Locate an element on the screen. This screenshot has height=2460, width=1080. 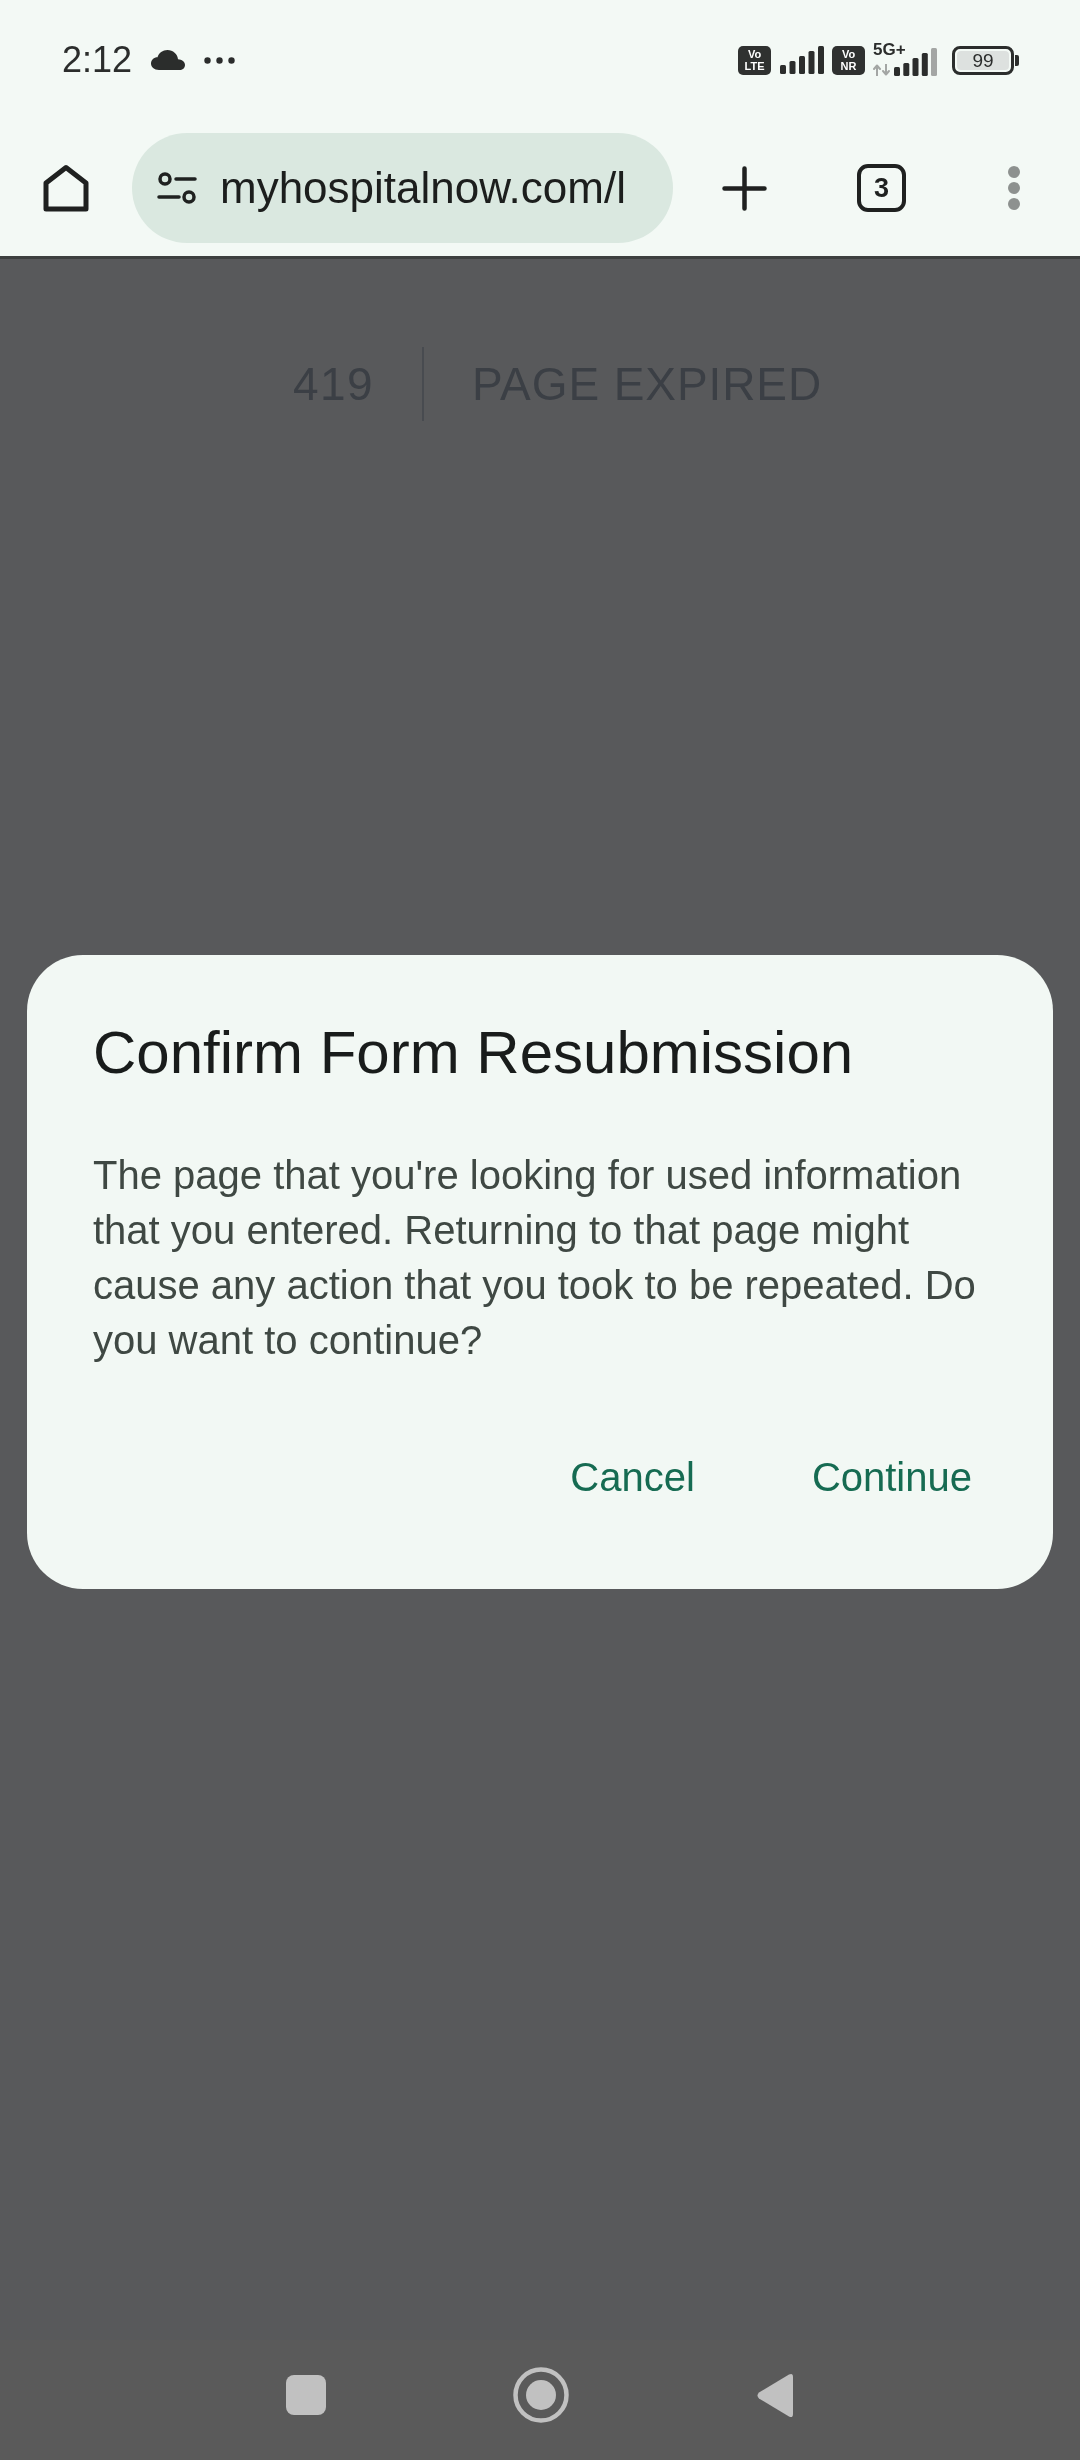
tab-switcher-button: 3 is located at coordinates (881, 188).